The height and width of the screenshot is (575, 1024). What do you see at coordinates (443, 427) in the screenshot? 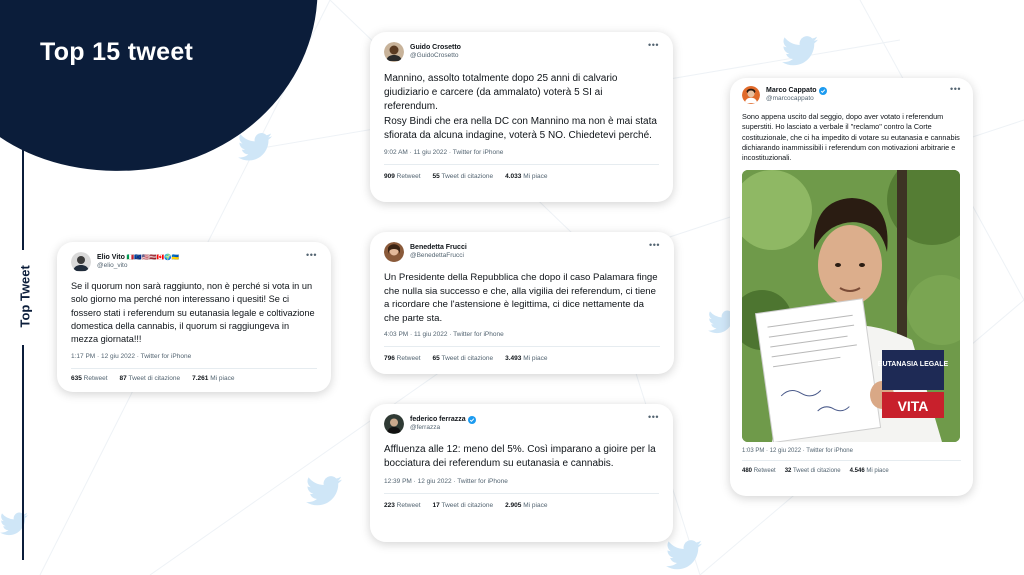
I see `user-handle: @ferrazza` at bounding box center [443, 427].